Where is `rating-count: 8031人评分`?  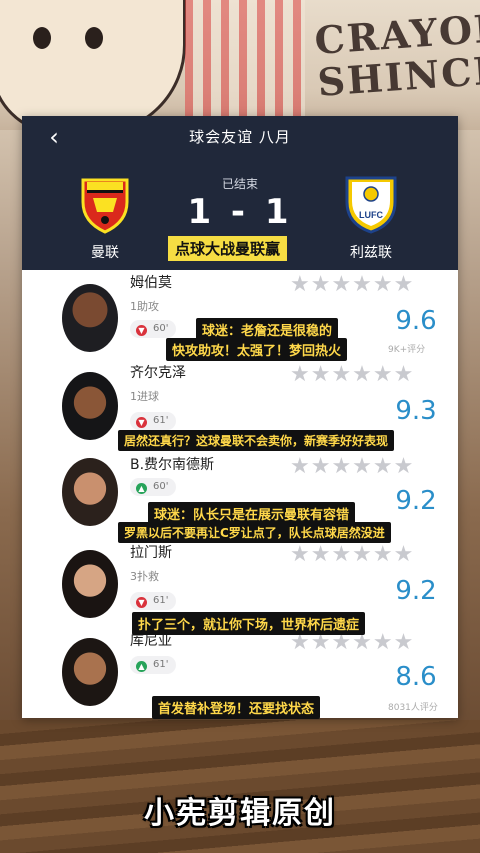 rating-count: 8031人评分 is located at coordinates (413, 708).